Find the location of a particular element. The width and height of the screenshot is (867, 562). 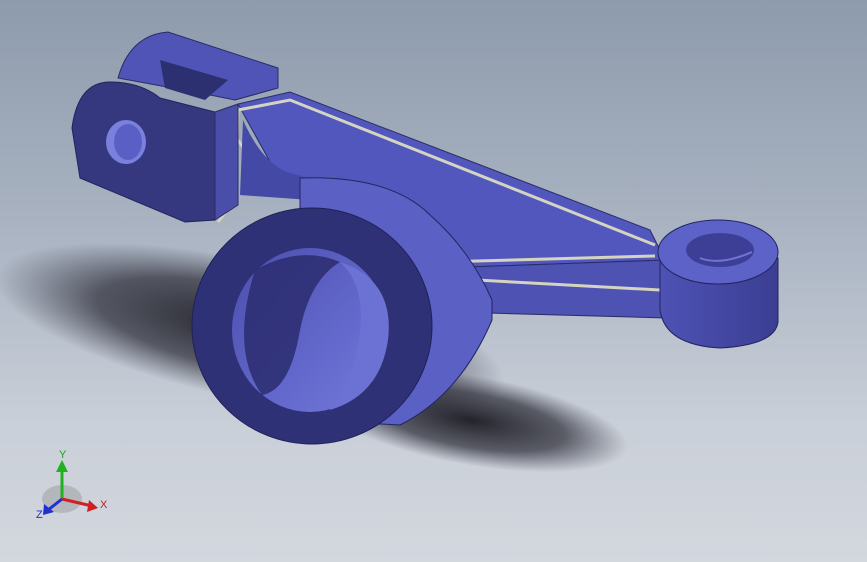

z-axis-label: Z is located at coordinates (39, 515).